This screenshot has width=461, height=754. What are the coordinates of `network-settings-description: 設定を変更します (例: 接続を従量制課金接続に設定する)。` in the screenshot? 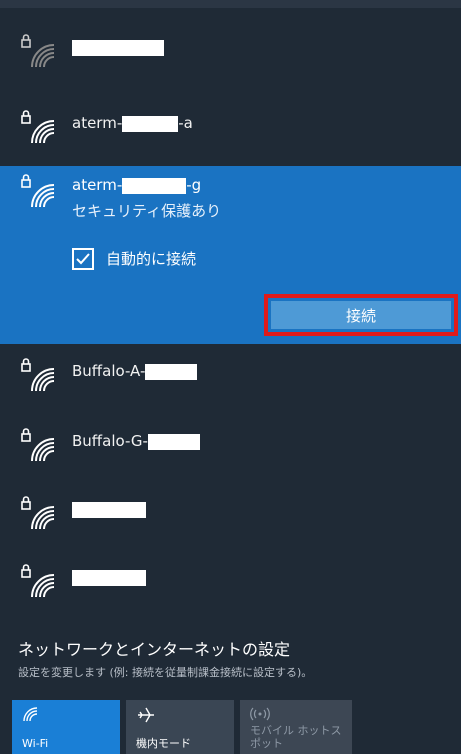 It's located at (165, 672).